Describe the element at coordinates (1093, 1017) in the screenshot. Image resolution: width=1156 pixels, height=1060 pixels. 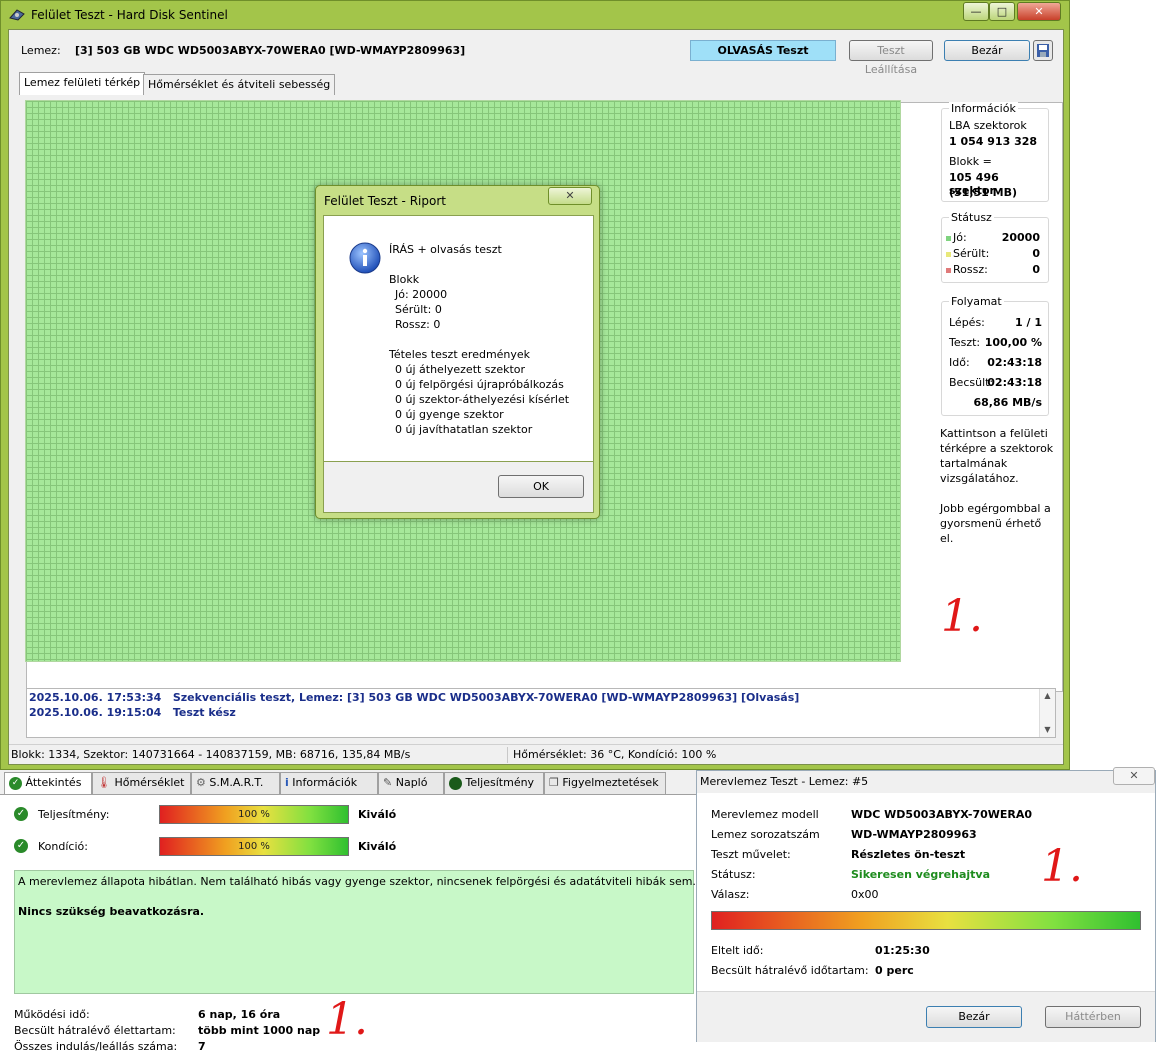
I see `background-button: Háttérben` at that location.